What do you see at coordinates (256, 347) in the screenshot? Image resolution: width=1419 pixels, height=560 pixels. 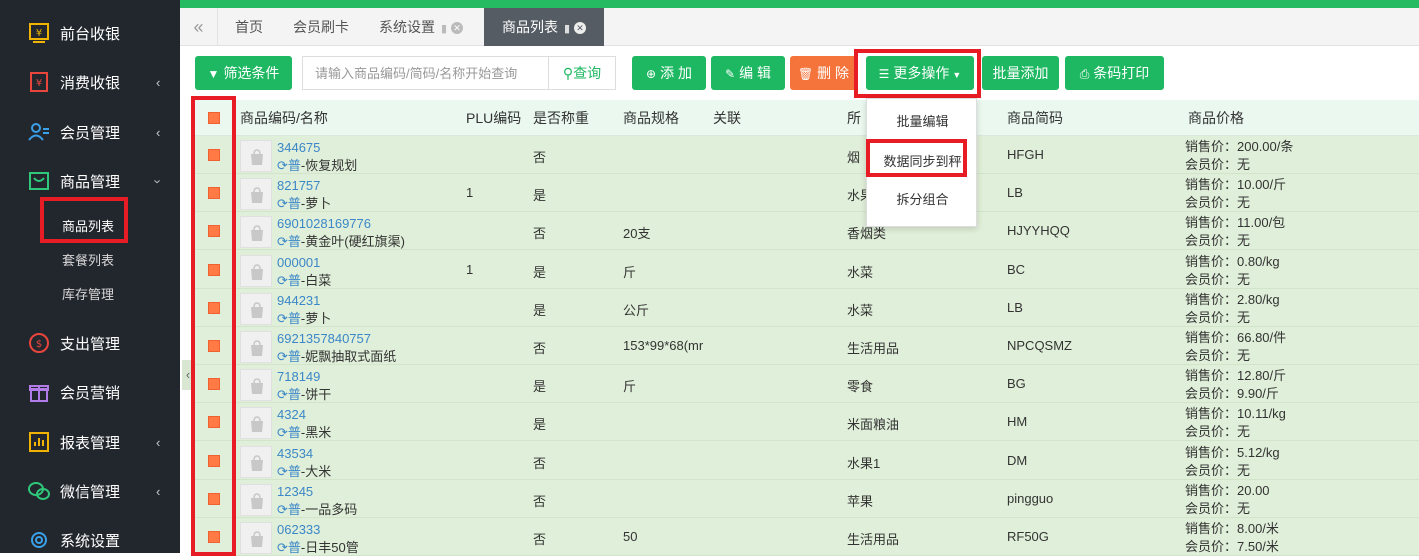 I see `product-image` at bounding box center [256, 347].